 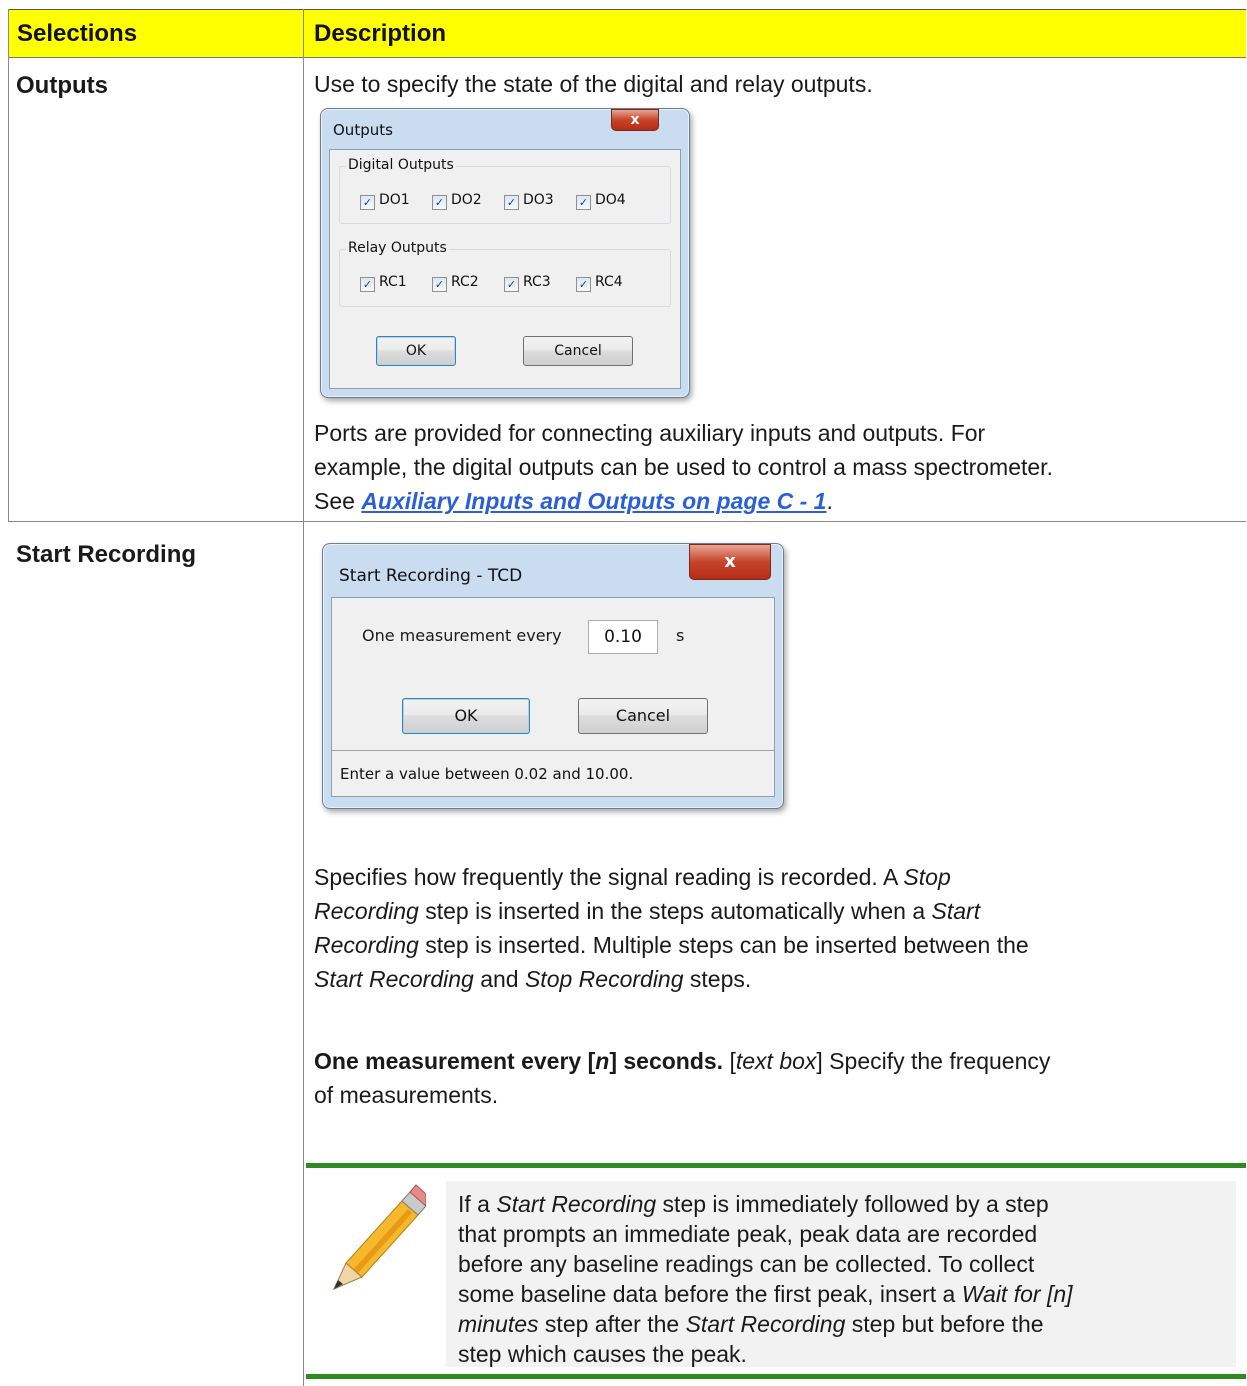 What do you see at coordinates (466, 200) in the screenshot?
I see `checkbox-label: DO2` at bounding box center [466, 200].